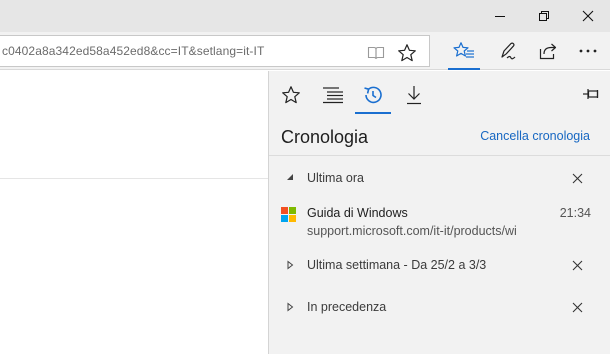  I want to click on pin-icon, so click(591, 94).